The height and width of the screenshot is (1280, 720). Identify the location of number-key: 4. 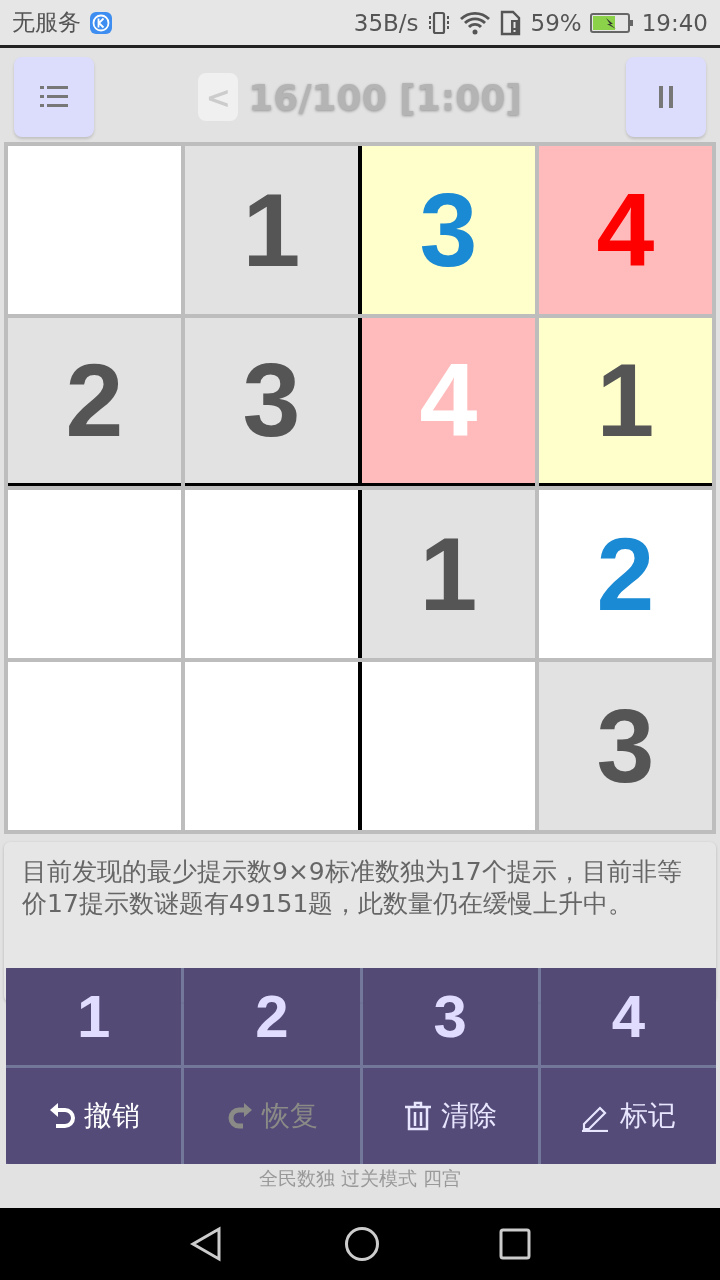
(628, 1016).